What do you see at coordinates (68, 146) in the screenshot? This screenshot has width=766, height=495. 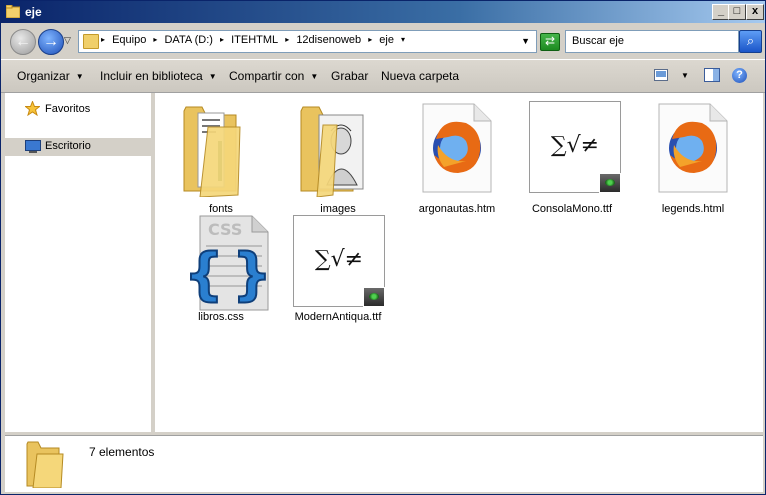 I see `nav-item-label: Escritorio` at bounding box center [68, 146].